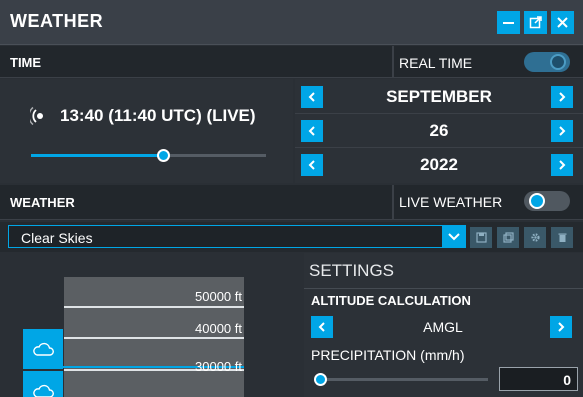 The width and height of the screenshot is (583, 397). What do you see at coordinates (443, 288) in the screenshot?
I see `settings-divider` at bounding box center [443, 288].